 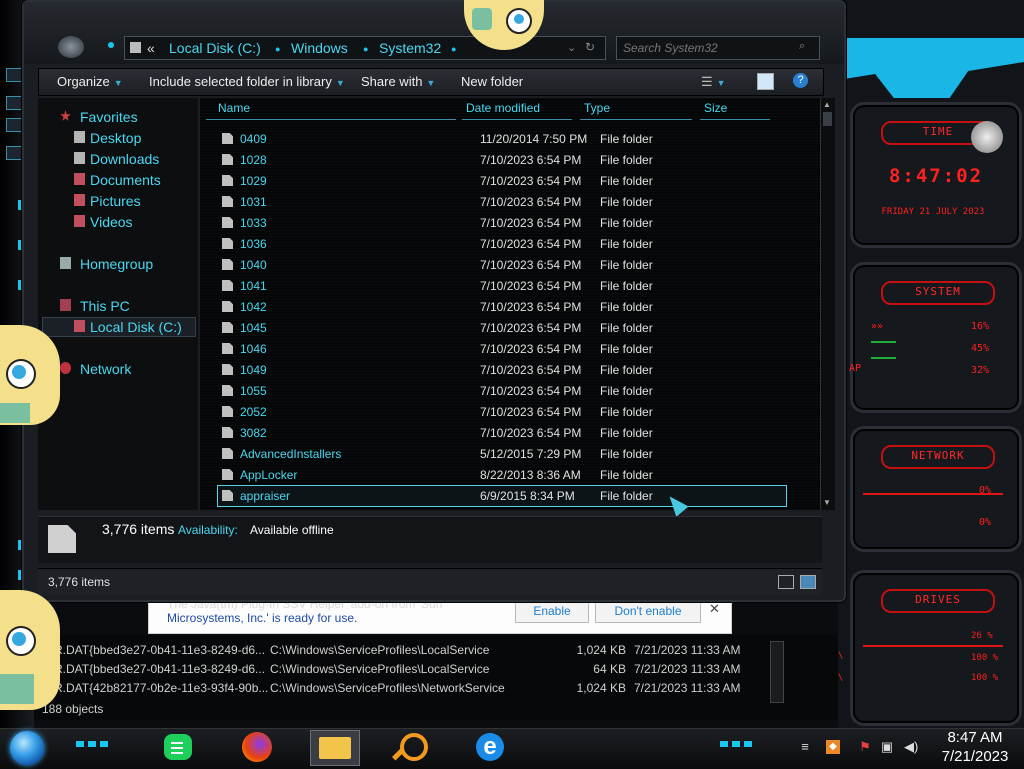 I want to click on internet-explorer-icon: e, so click(x=491, y=747).